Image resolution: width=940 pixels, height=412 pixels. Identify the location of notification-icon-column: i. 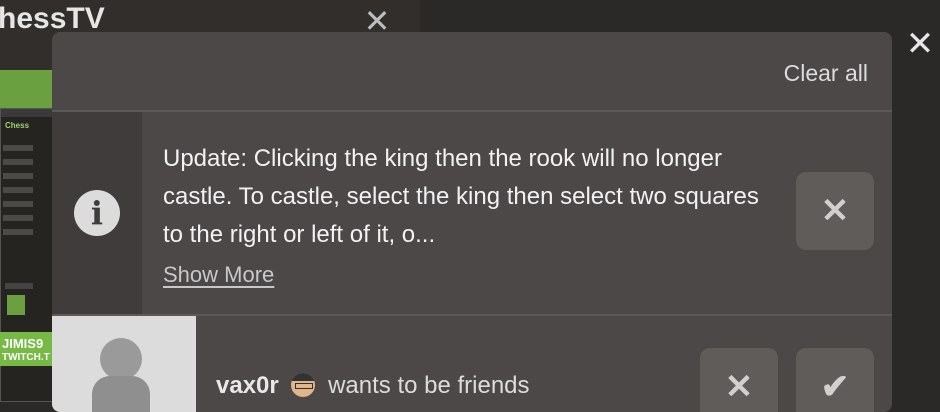
(97, 213).